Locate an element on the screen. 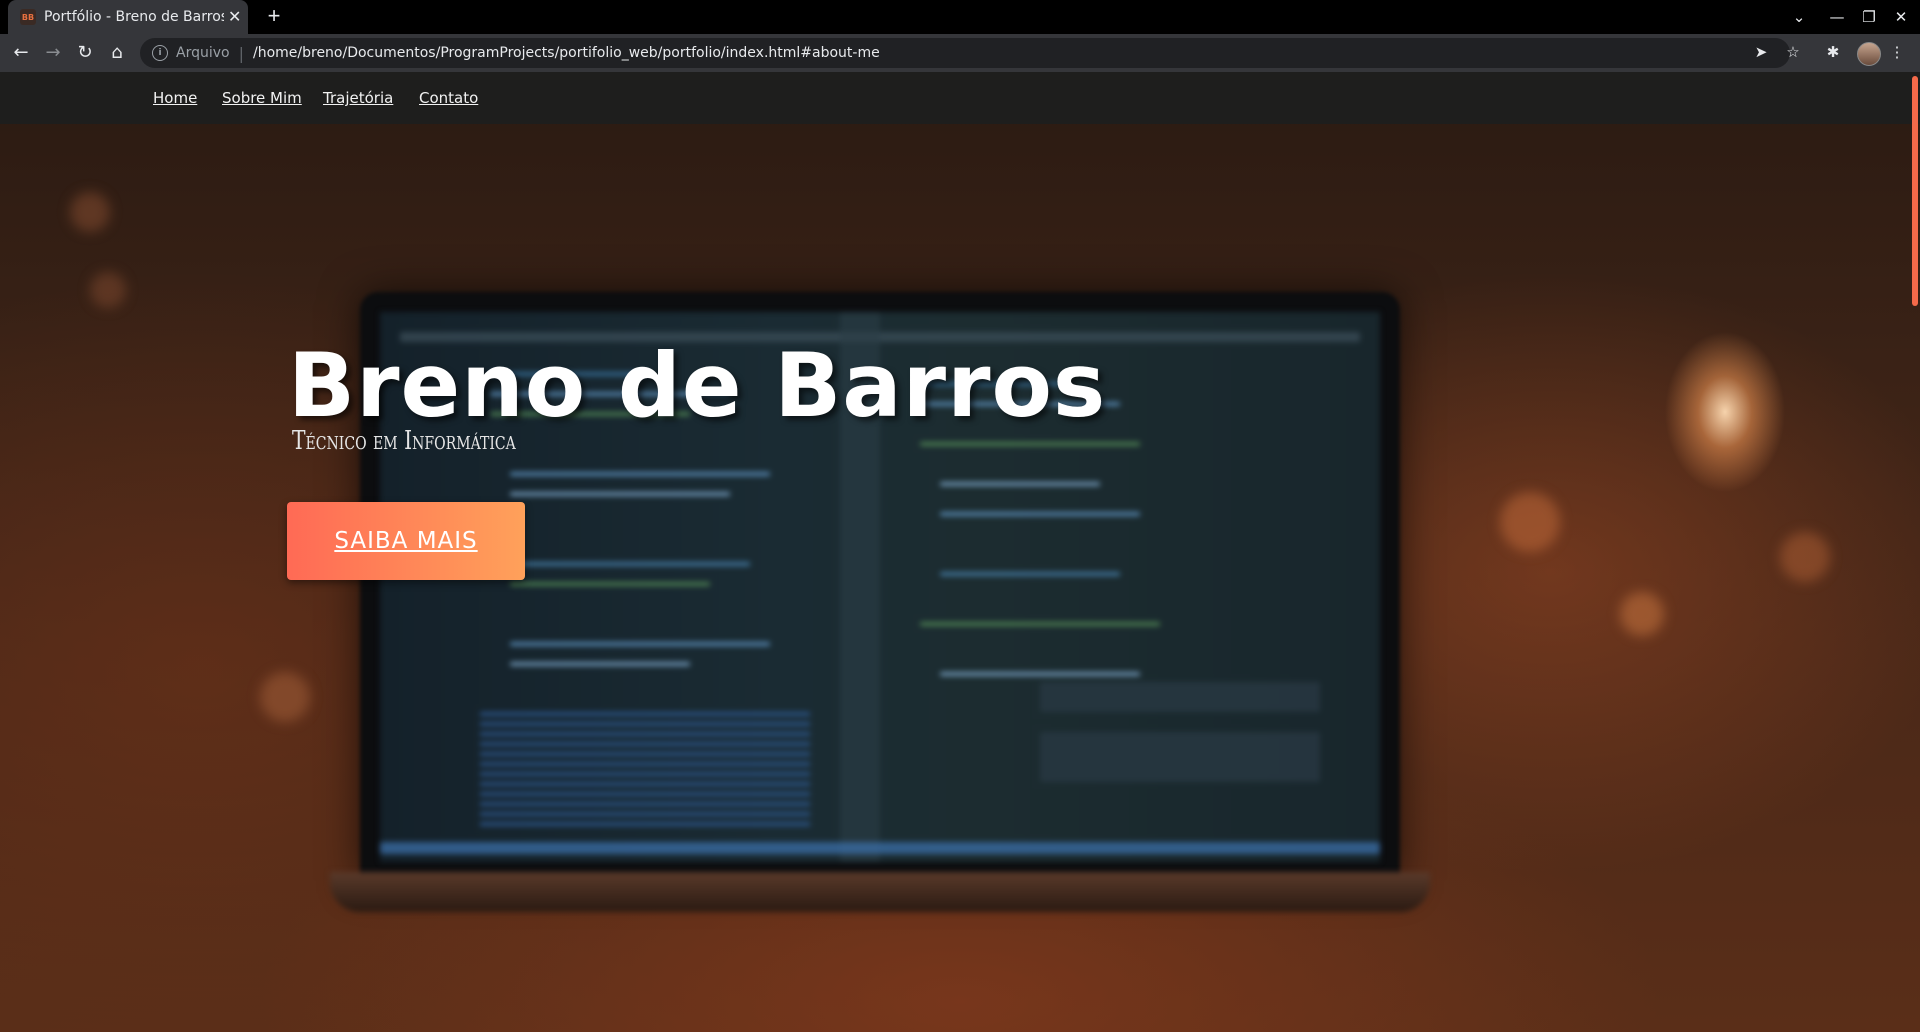 This screenshot has width=1920, height=1032. forward-icon: → is located at coordinates (53, 53).